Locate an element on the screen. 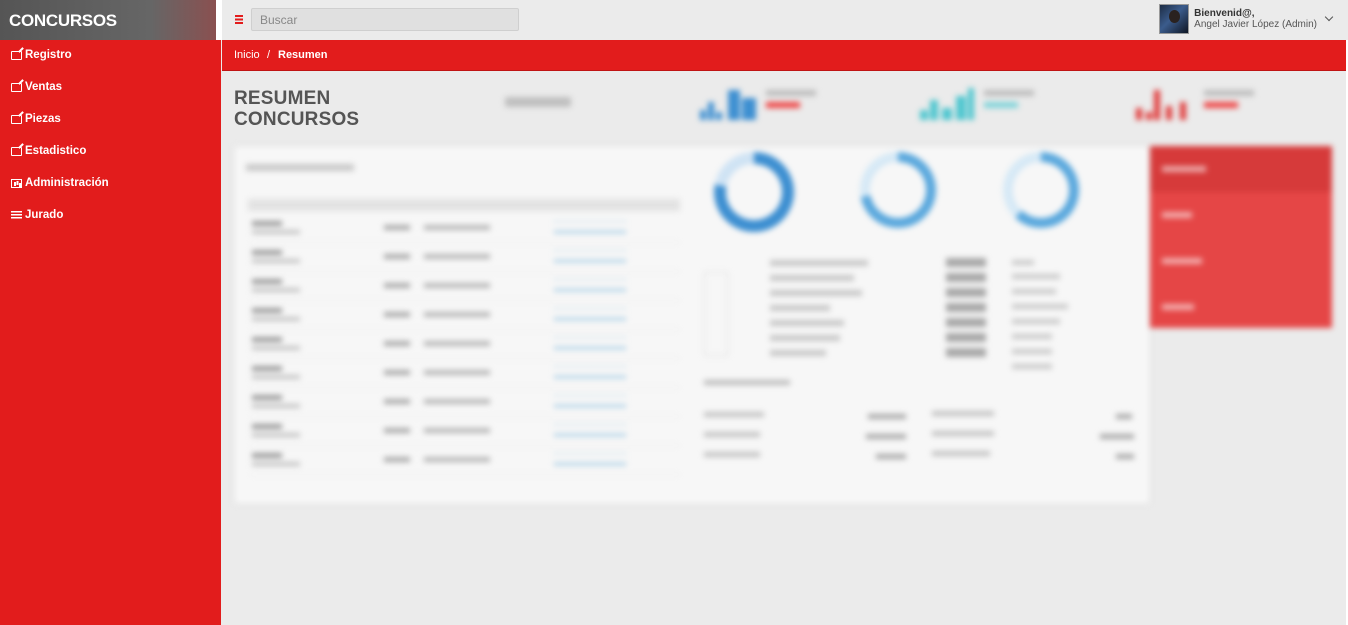 This screenshot has height=625, width=1348. sidebar-item-piezas: Piezas is located at coordinates (36, 119).